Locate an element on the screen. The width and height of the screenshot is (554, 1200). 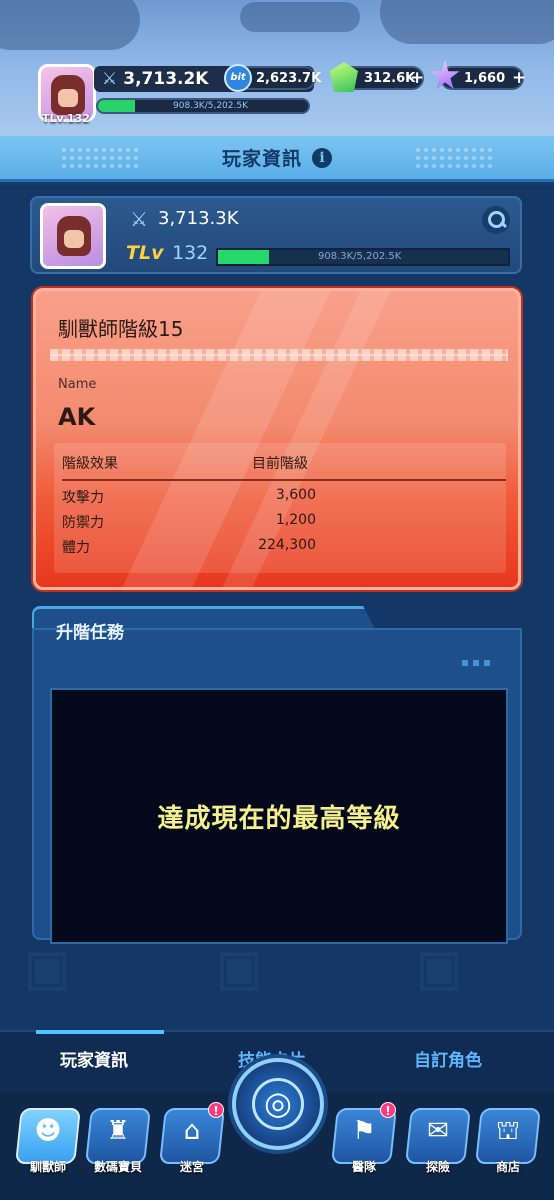
world-map-button: ◎ is located at coordinates (278, 1104).